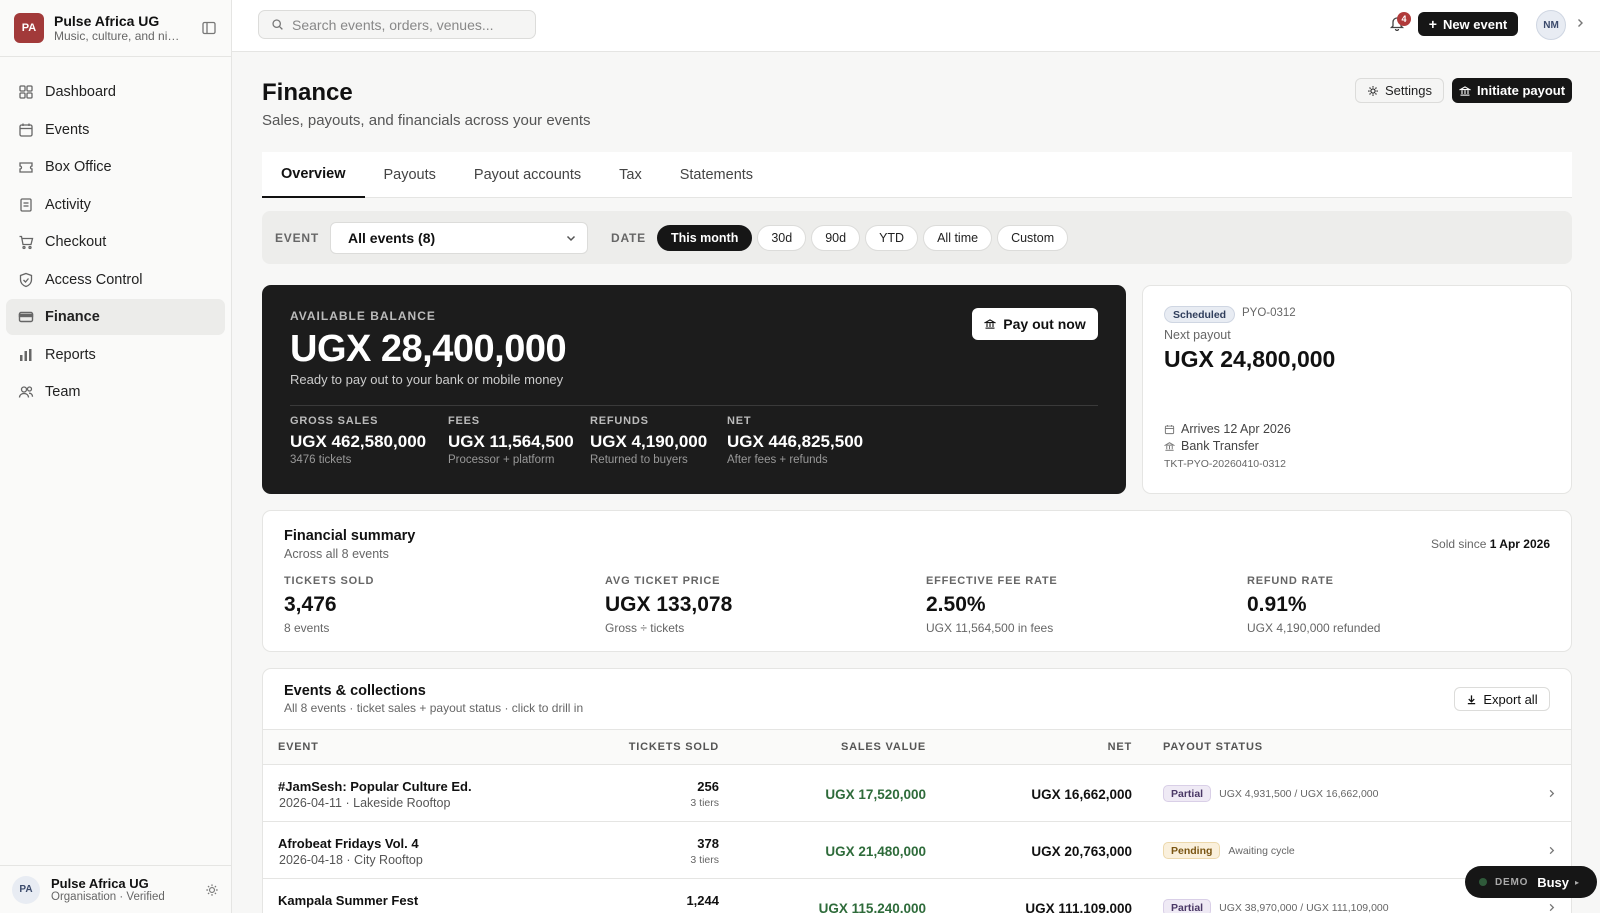  I want to click on kpi-sub: 8 events, so click(307, 628).